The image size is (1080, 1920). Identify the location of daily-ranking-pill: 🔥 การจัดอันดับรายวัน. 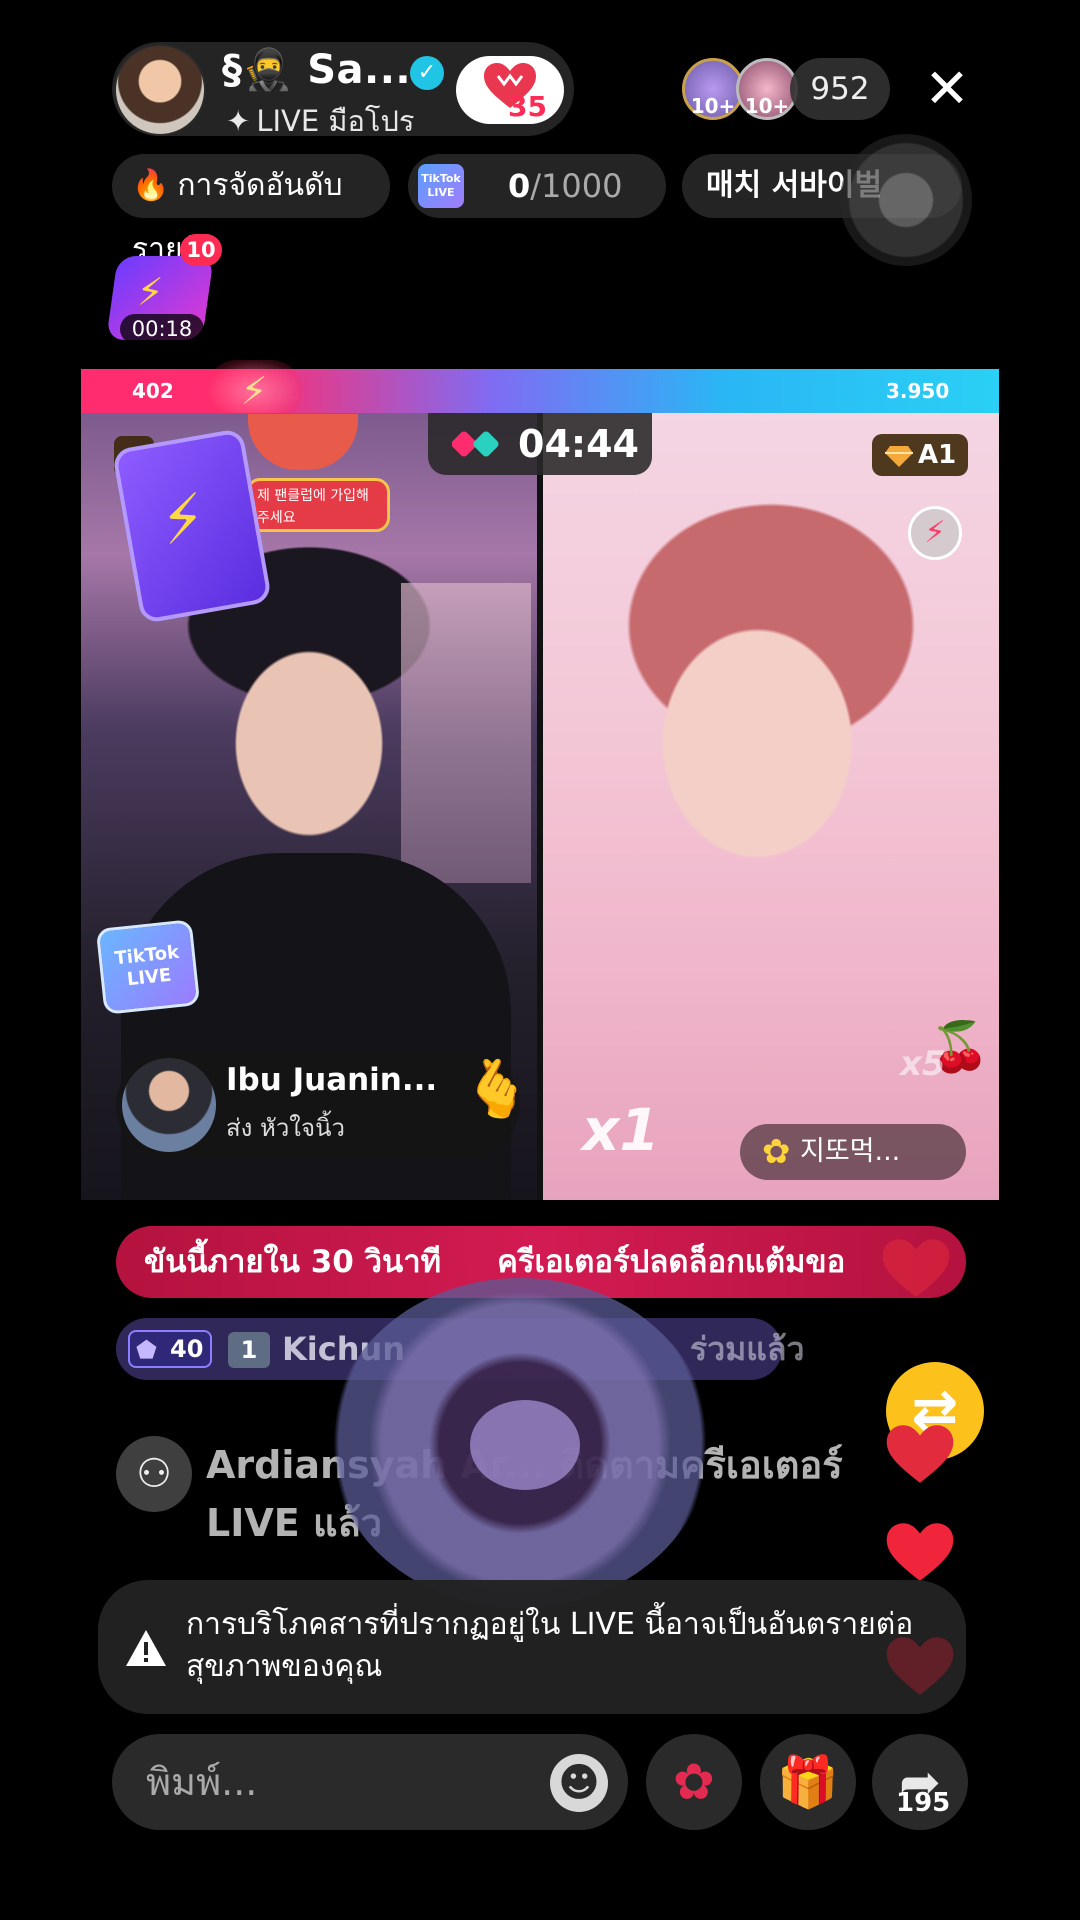
(251, 210).